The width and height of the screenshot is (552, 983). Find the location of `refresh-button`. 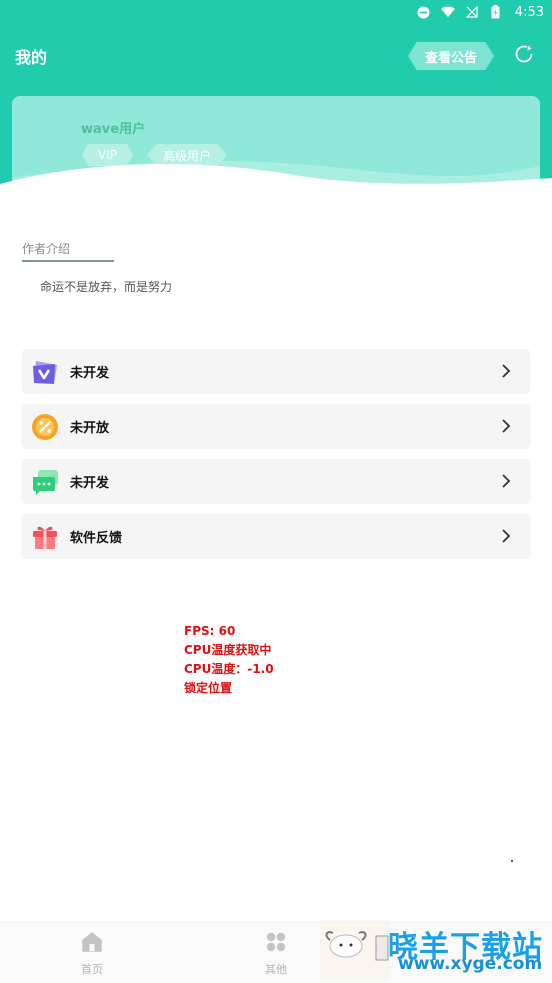

refresh-button is located at coordinates (524, 56).